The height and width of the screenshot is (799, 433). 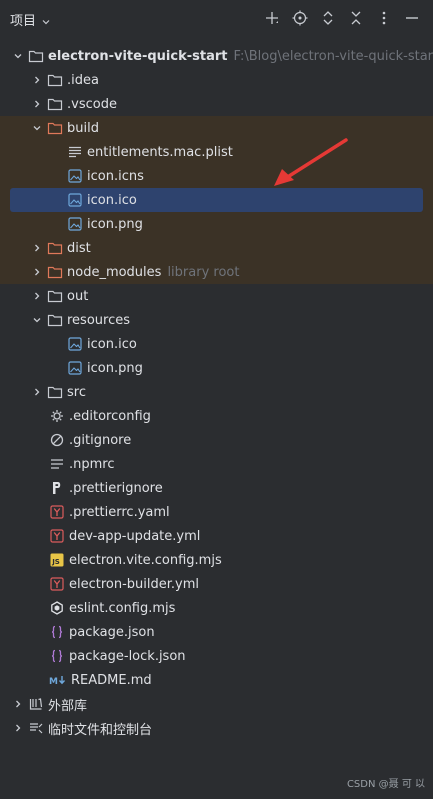 What do you see at coordinates (216, 440) in the screenshot?
I see `tree-item-gitignore: .gitignore` at bounding box center [216, 440].